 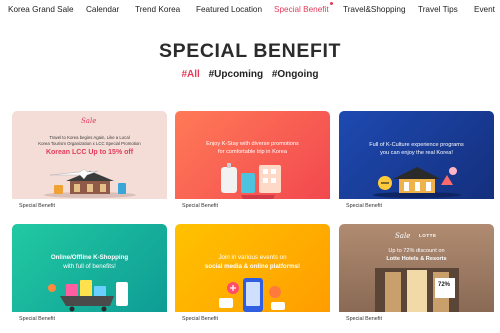 I want to click on nav-item-special-benefit: Special Benefit, so click(x=303, y=8).